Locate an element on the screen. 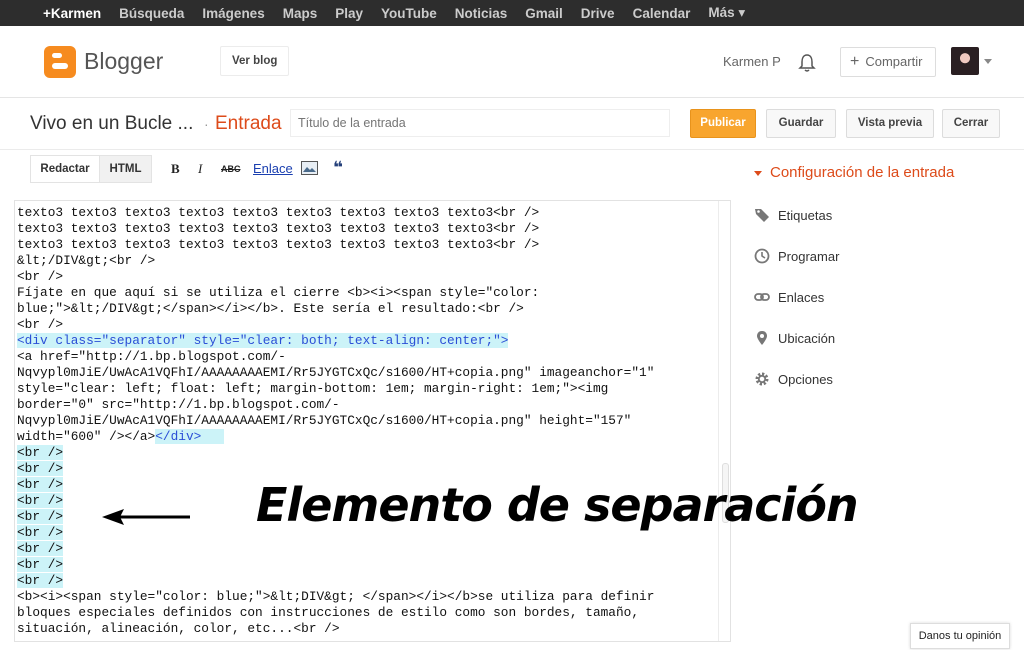 The width and height of the screenshot is (1024, 650). gbar-link-gmail: Gmail is located at coordinates (544, 13).